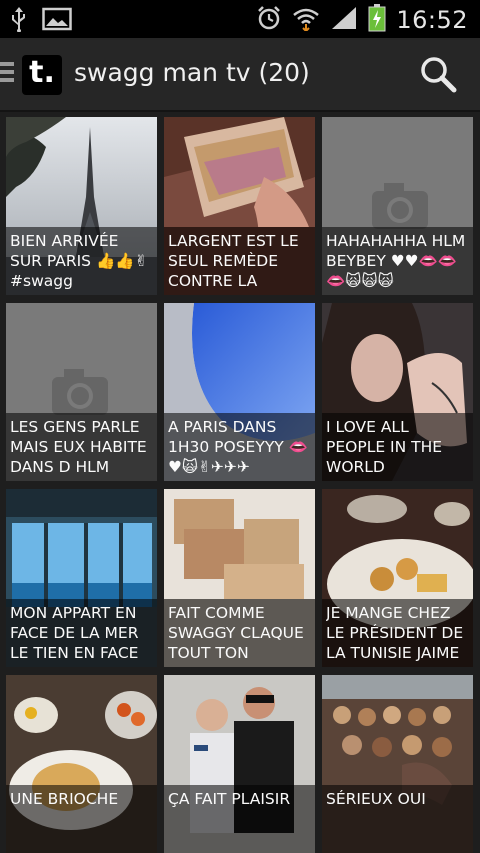 The width and height of the screenshot is (480, 853). I want to click on post-caption: FAIT COMME SWAGGY CLAQUE TOUT TON, so click(239, 633).